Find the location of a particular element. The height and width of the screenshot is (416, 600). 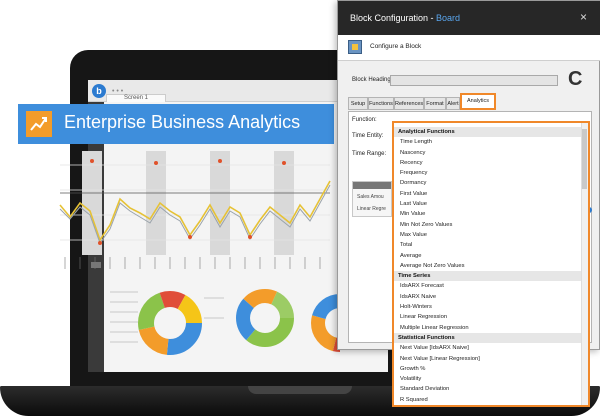

dropdown-option: Frequency is located at coordinates (488, 173).